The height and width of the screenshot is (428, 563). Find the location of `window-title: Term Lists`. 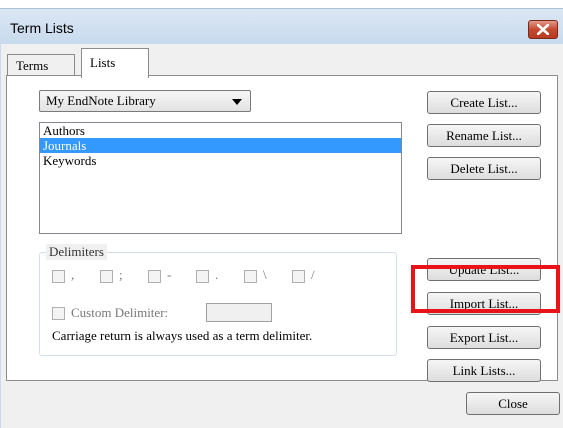

window-title: Term Lists is located at coordinates (42, 28).